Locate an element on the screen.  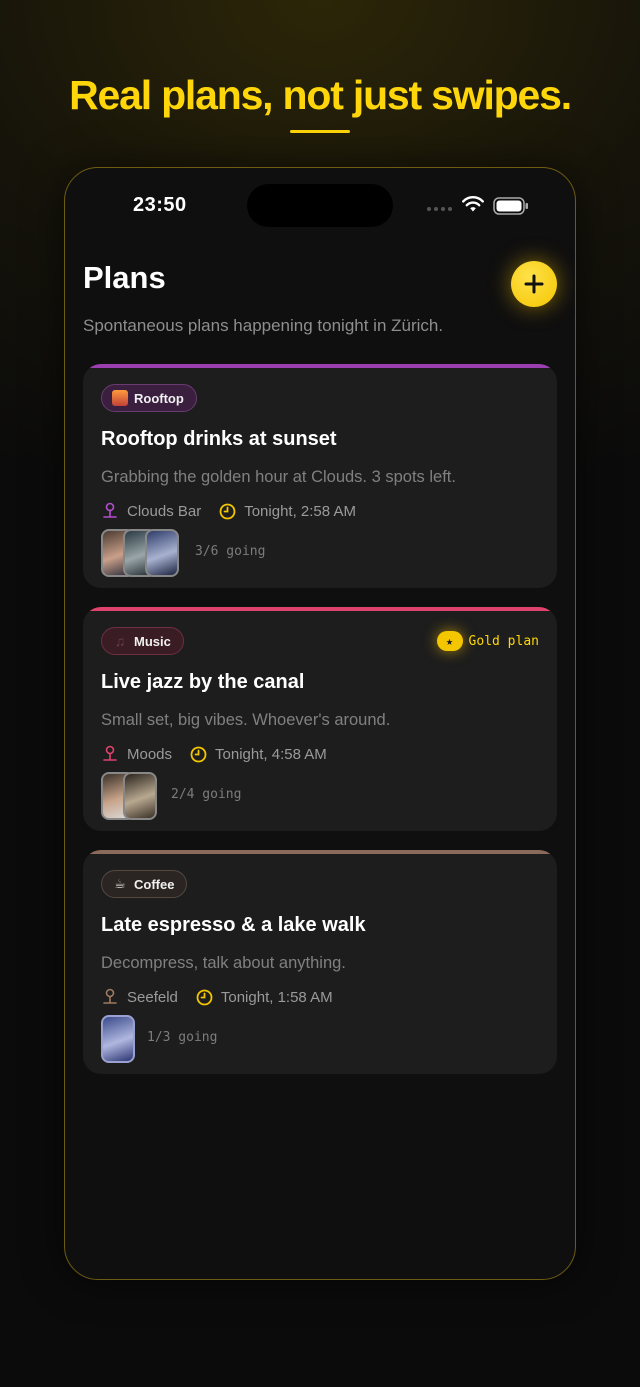
attendance-count: 1/3 going is located at coordinates (182, 1037).